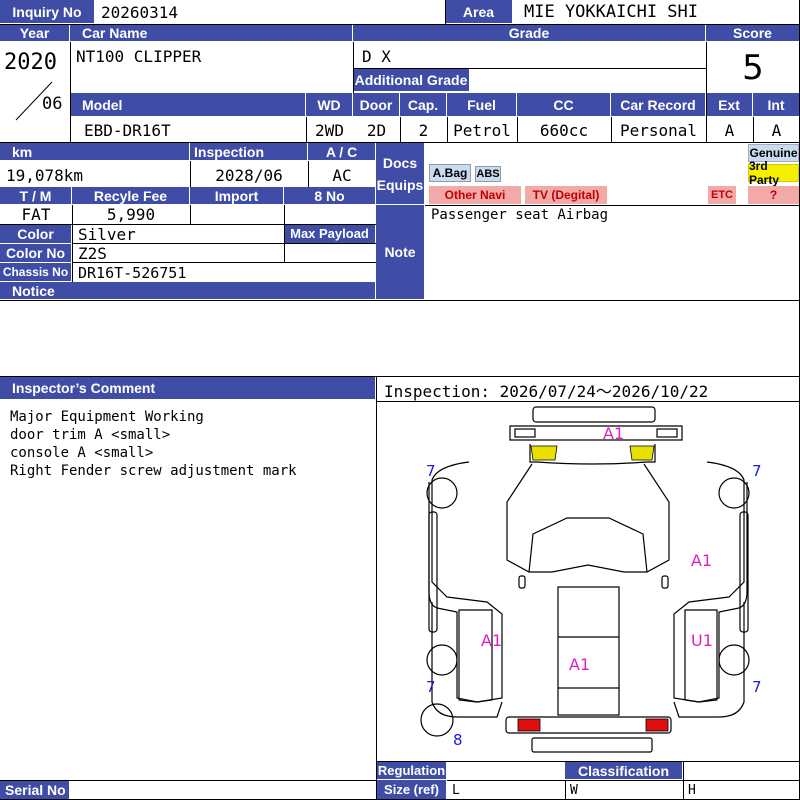 Image resolution: width=800 pixels, height=800 pixels. I want to click on grade-label: Grade, so click(529, 33).